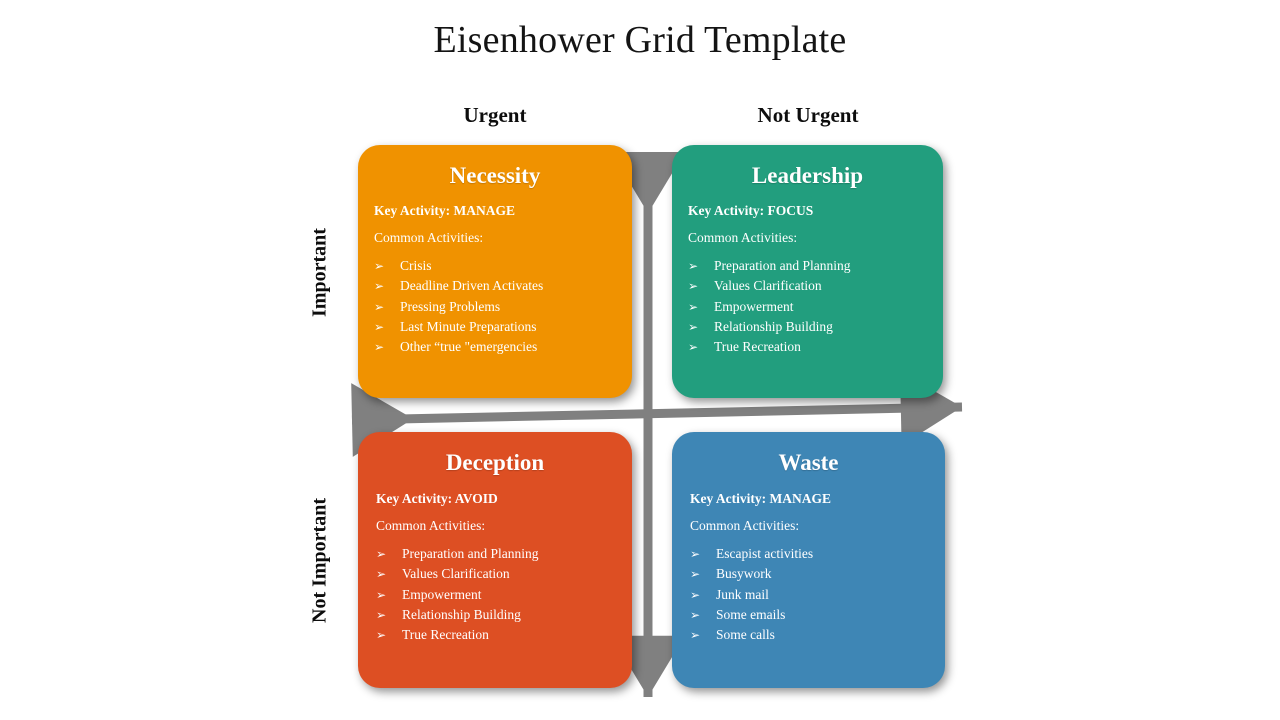  Describe the element at coordinates (751, 614) in the screenshot. I see `activity-text: Some emails` at that location.